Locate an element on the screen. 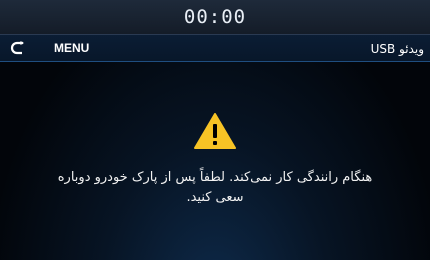 The image size is (430, 260). status-bar: 00:00 is located at coordinates (215, 17).